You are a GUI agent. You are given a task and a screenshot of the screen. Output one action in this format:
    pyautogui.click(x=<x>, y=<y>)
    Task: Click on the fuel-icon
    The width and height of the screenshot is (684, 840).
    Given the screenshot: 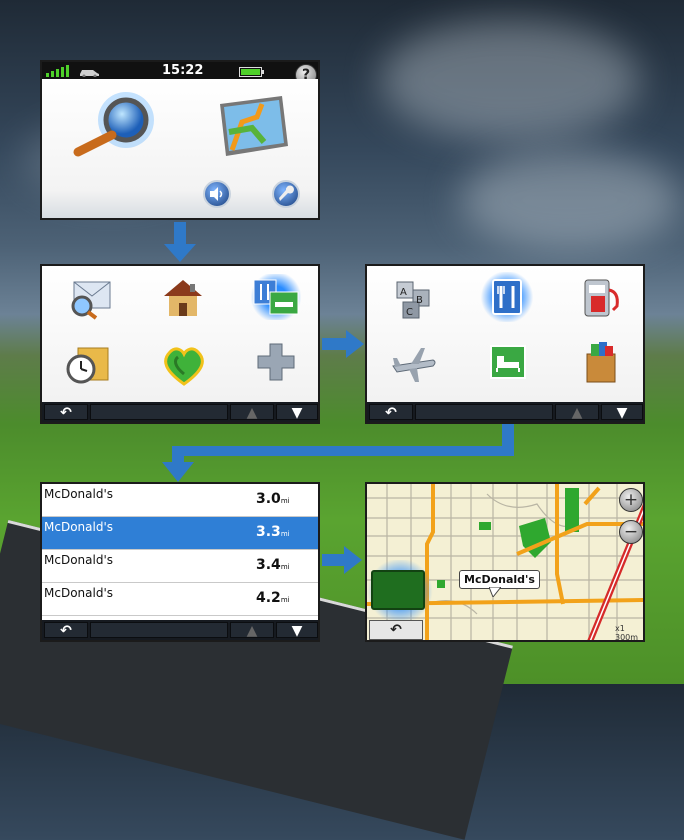 What is the action you would take?
    pyautogui.click(x=602, y=300)
    